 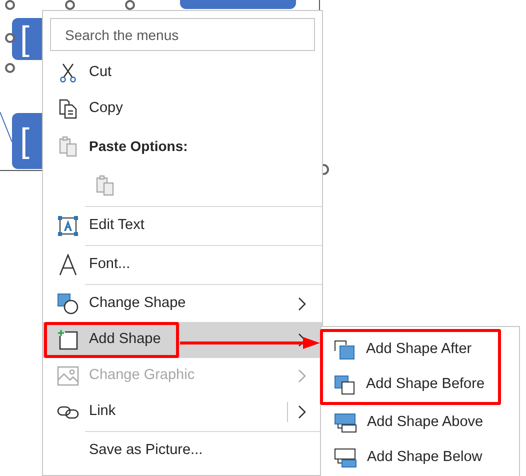 I want to click on submenu-item: Add Shape Below, so click(x=420, y=457).